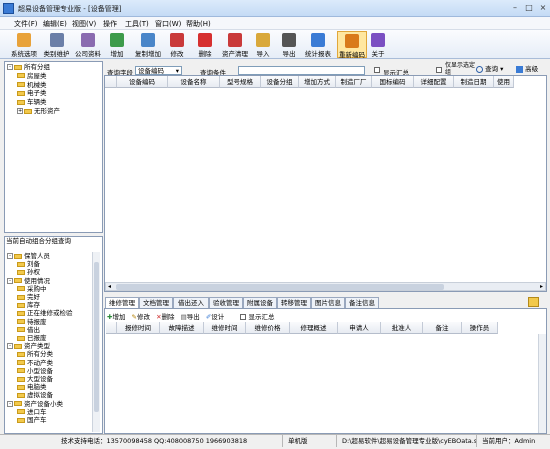 The width and height of the screenshot is (550, 449). I want to click on close-button: ×, so click(543, 8).